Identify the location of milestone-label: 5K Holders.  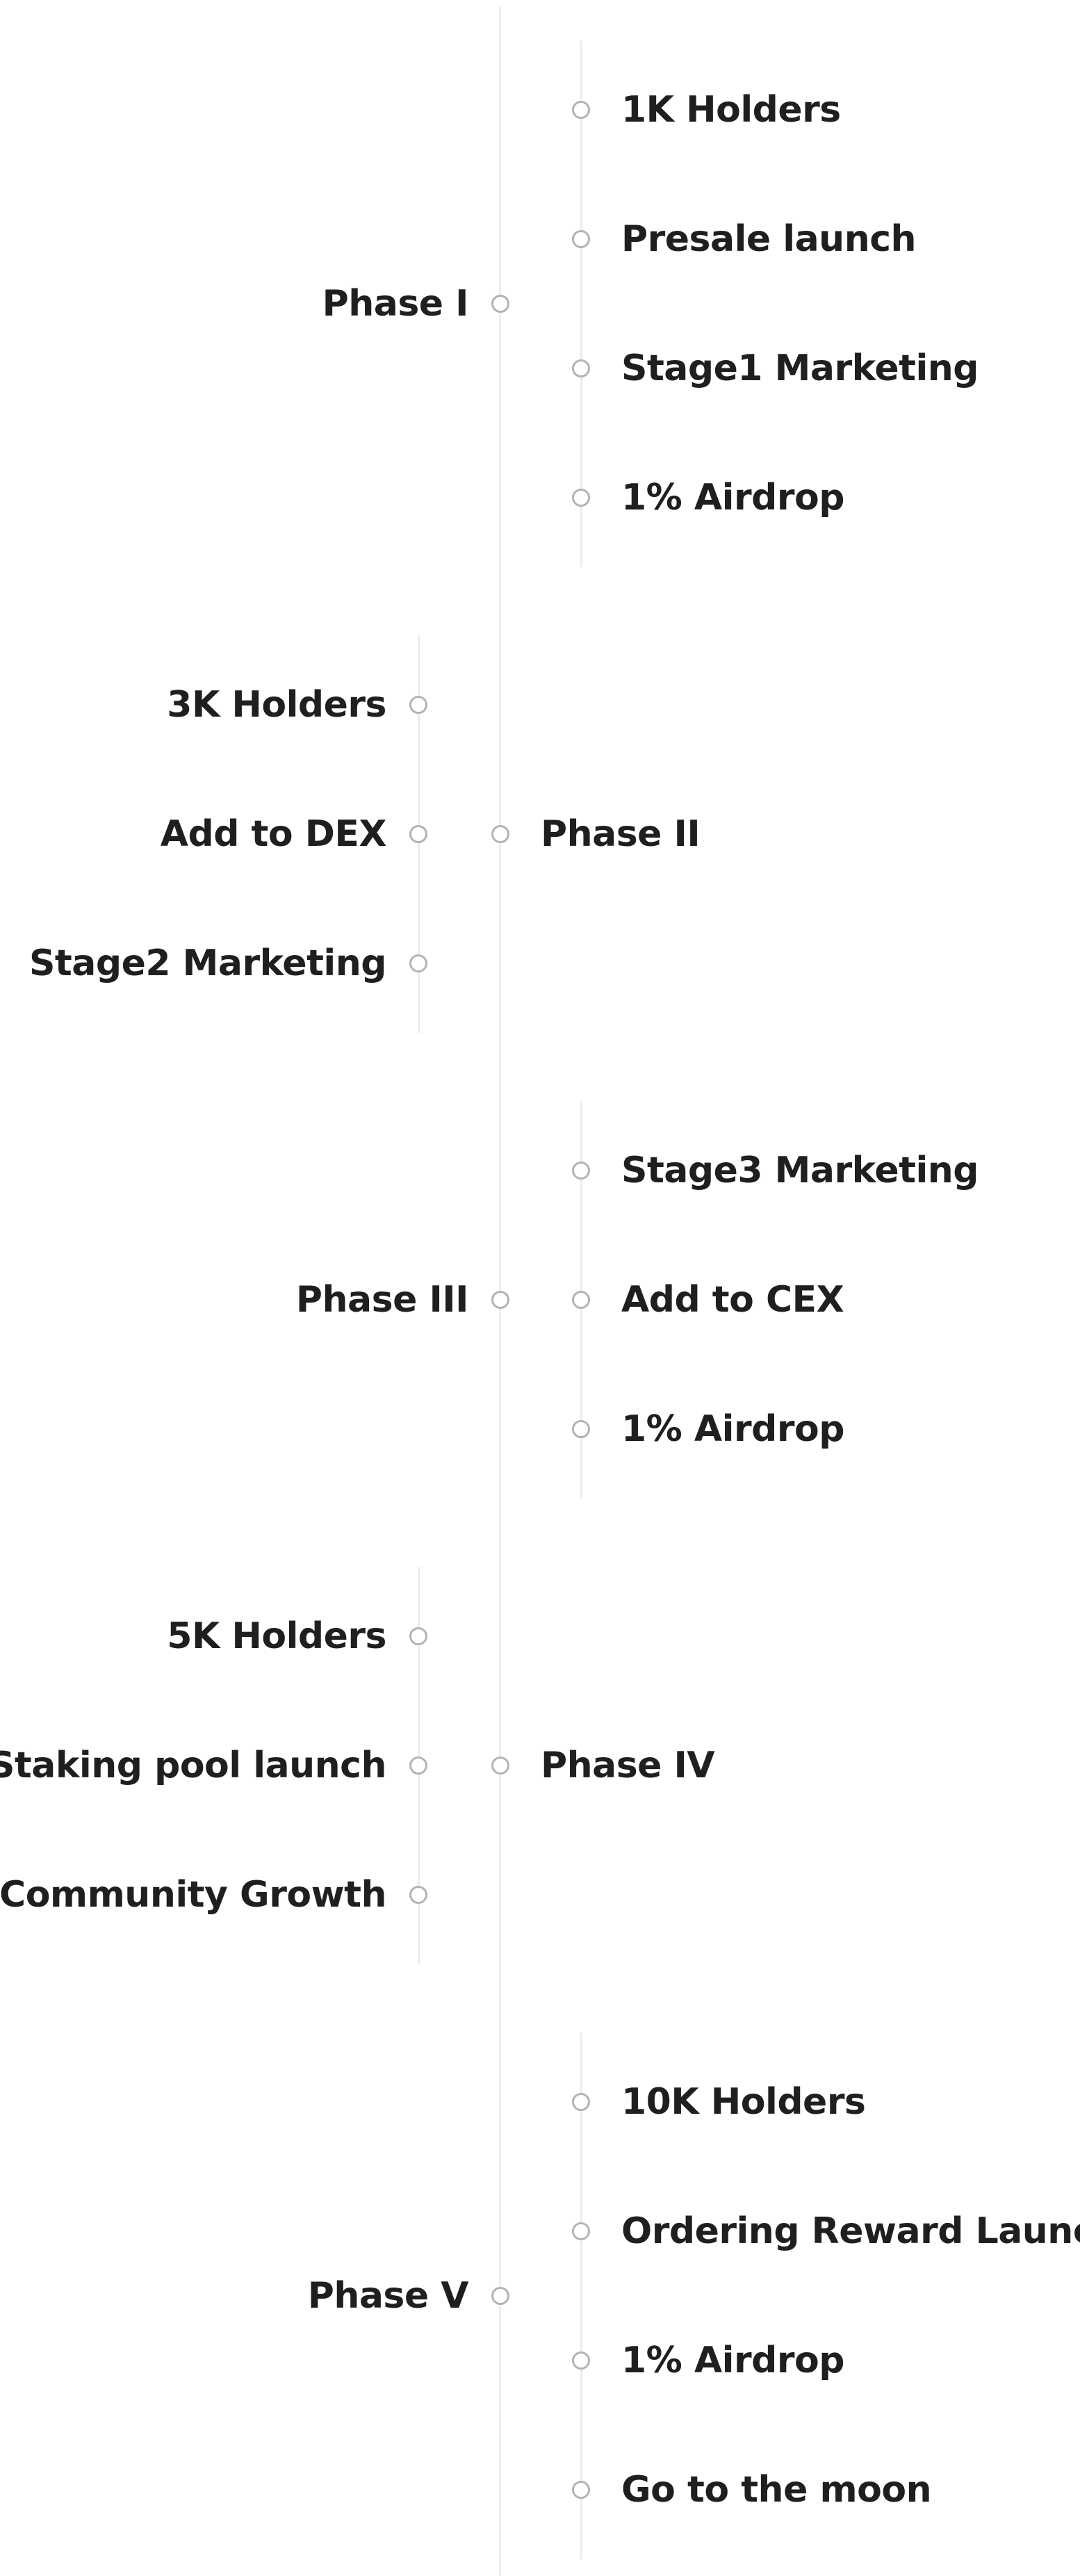
(276, 1636).